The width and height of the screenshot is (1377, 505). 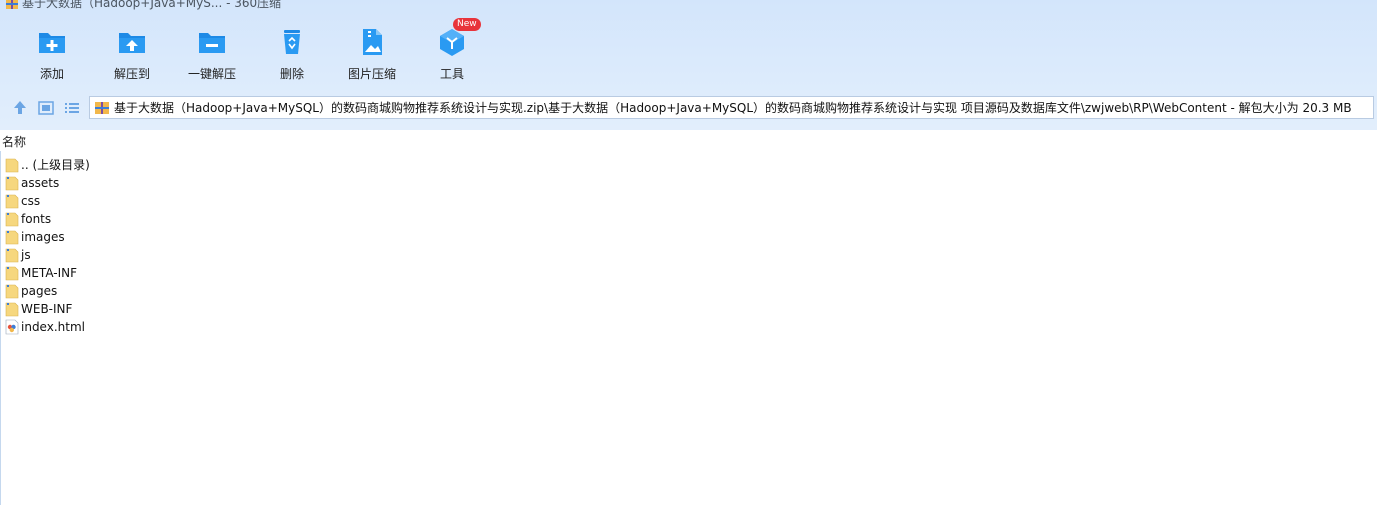 What do you see at coordinates (291, 74) in the screenshot?
I see `delete-label: 删除` at bounding box center [291, 74].